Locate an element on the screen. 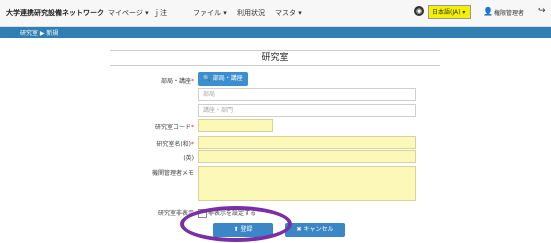  name-label: 研究室名(和)* is located at coordinates (162, 143).